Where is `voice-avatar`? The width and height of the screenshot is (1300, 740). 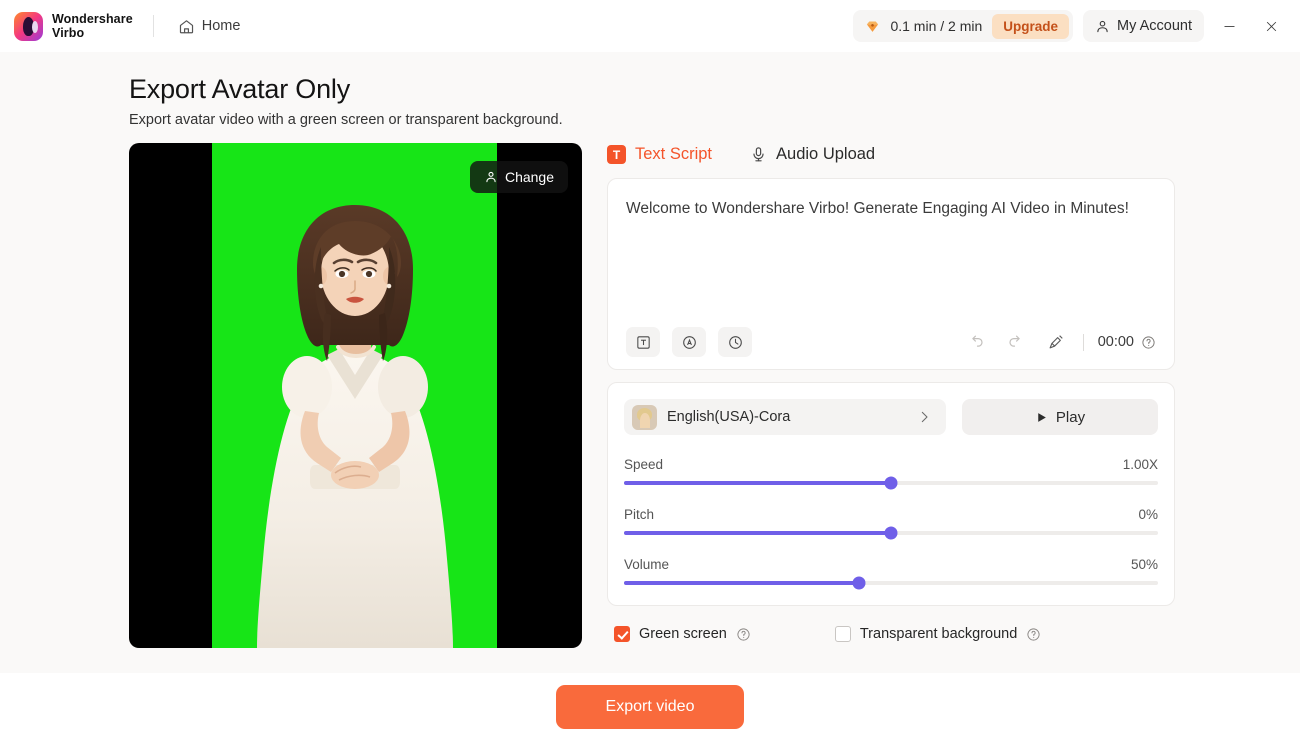 voice-avatar is located at coordinates (644, 417).